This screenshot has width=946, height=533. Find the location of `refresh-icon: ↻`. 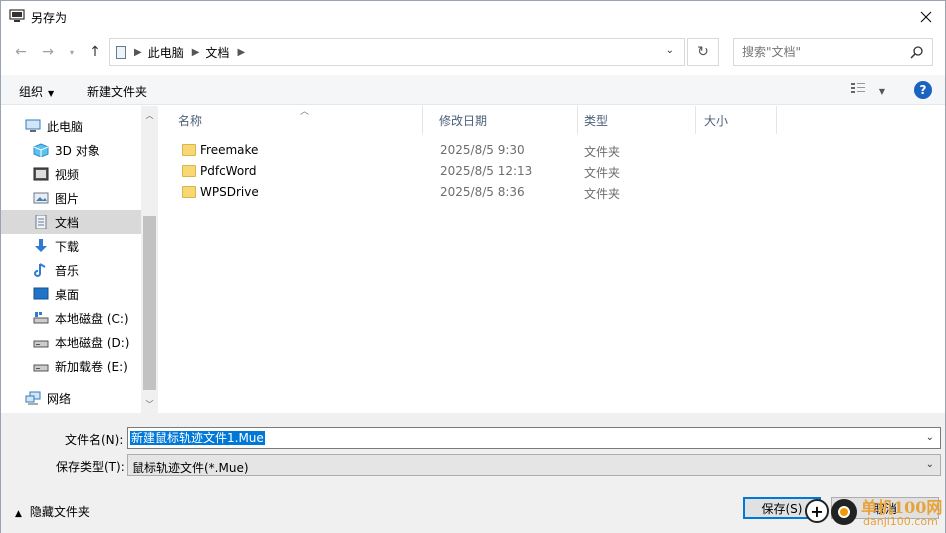

refresh-icon: ↻ is located at coordinates (703, 52).